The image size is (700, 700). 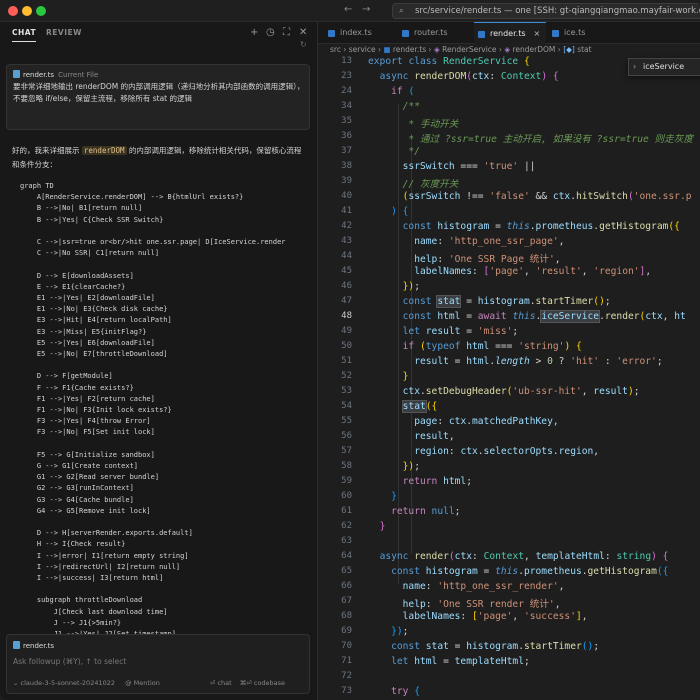 What do you see at coordinates (435, 33) in the screenshot?
I see `editor-tab-router: router.ts` at bounding box center [435, 33].